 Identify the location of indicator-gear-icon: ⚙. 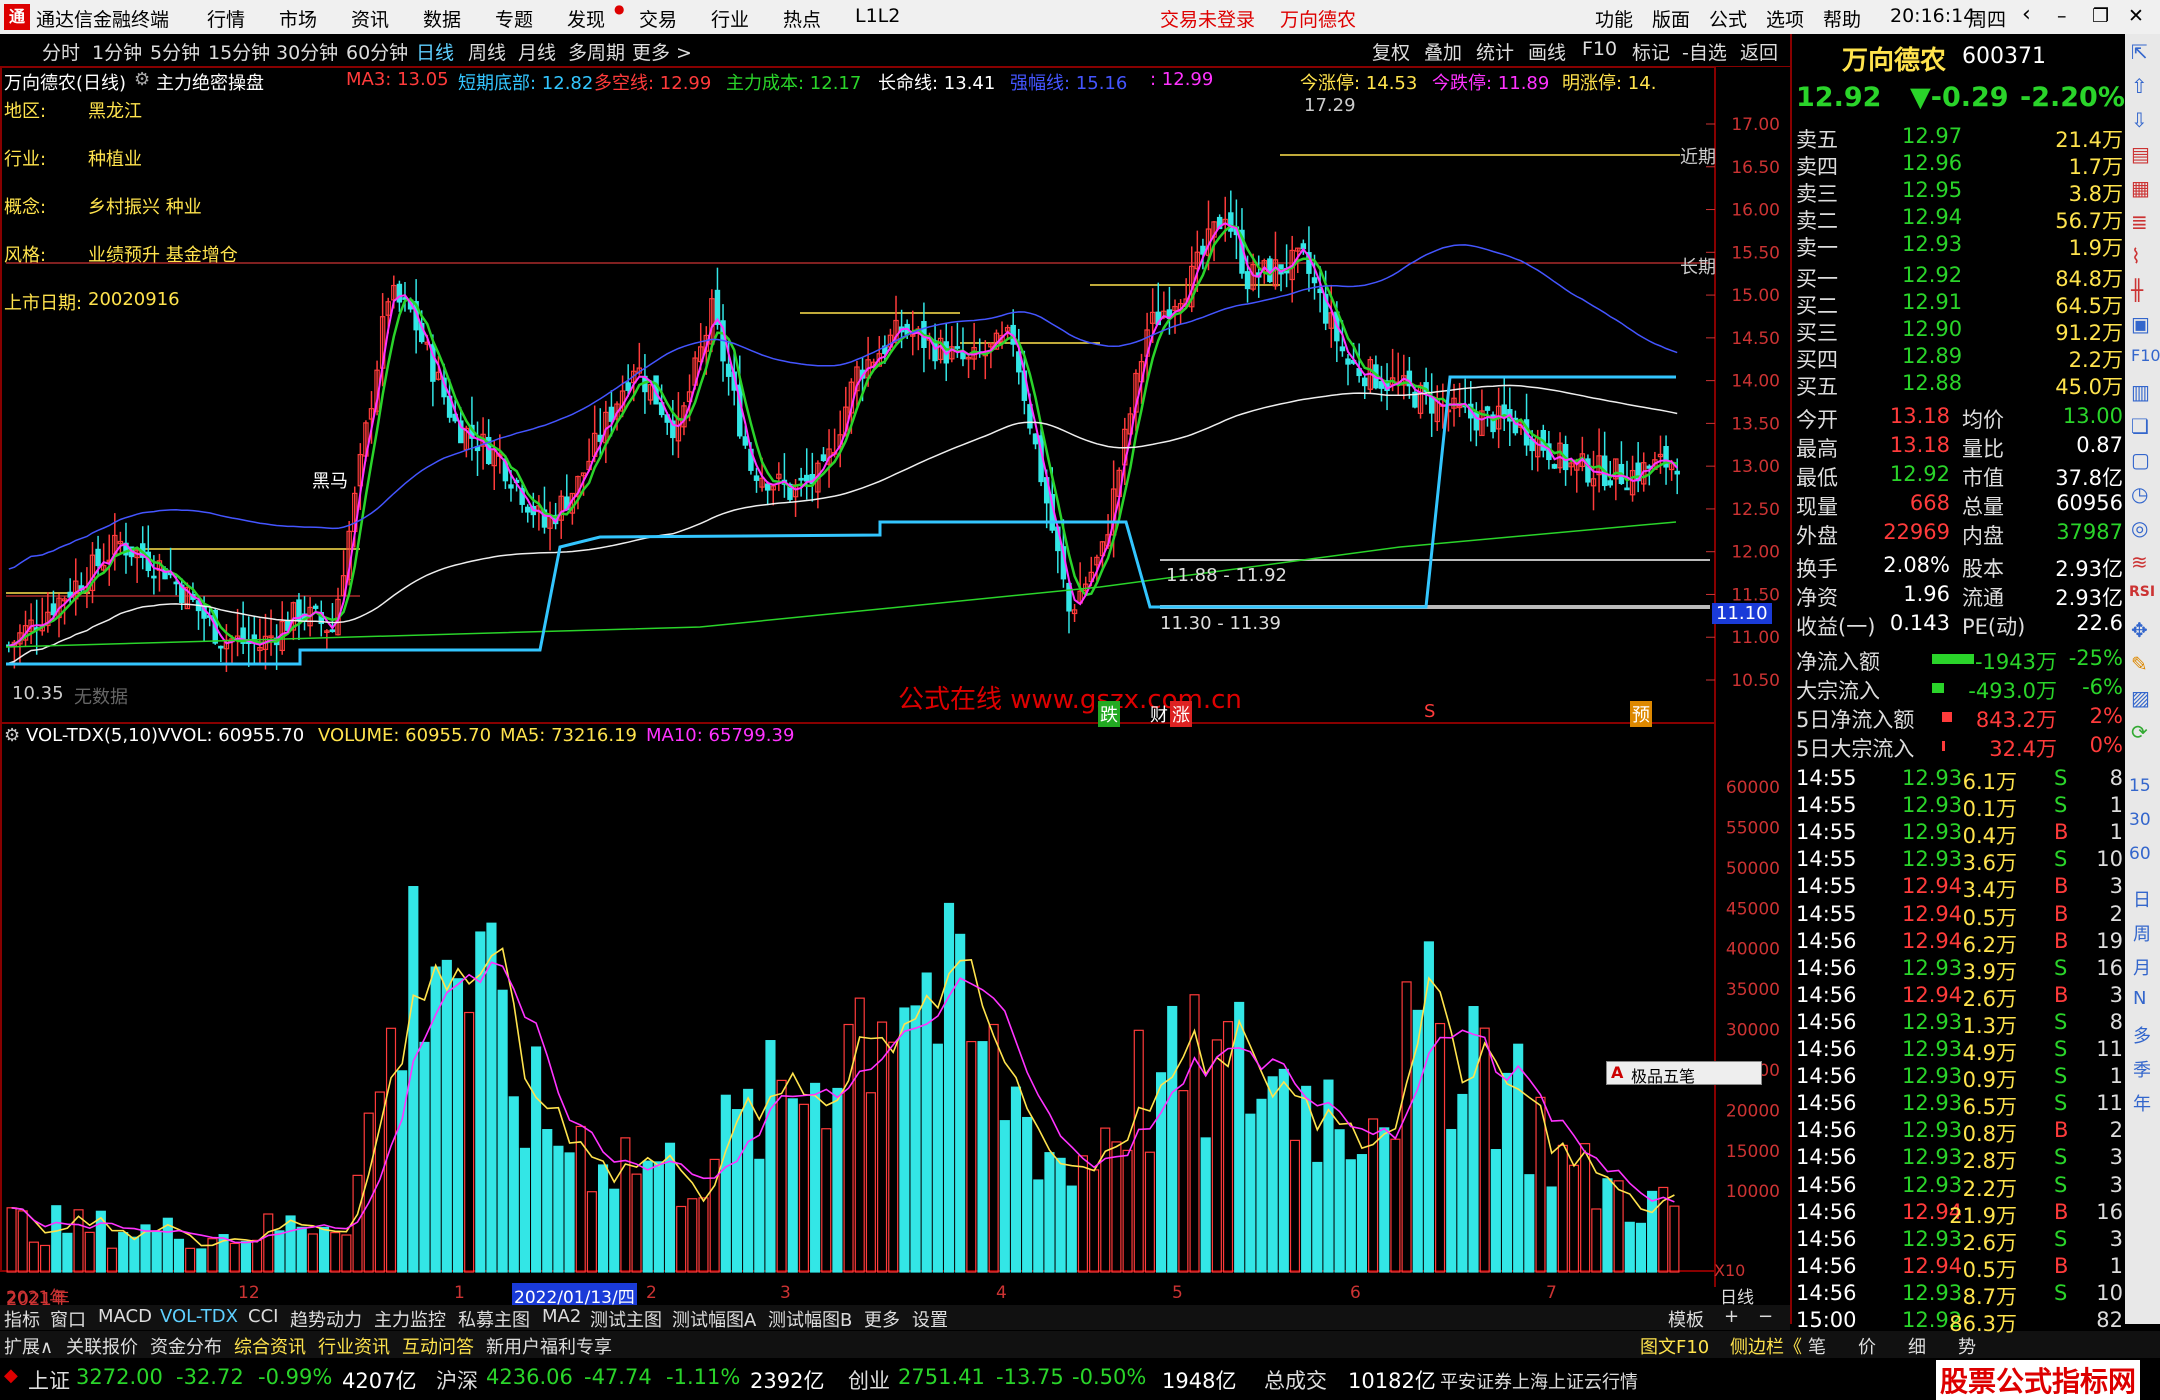
(142, 79).